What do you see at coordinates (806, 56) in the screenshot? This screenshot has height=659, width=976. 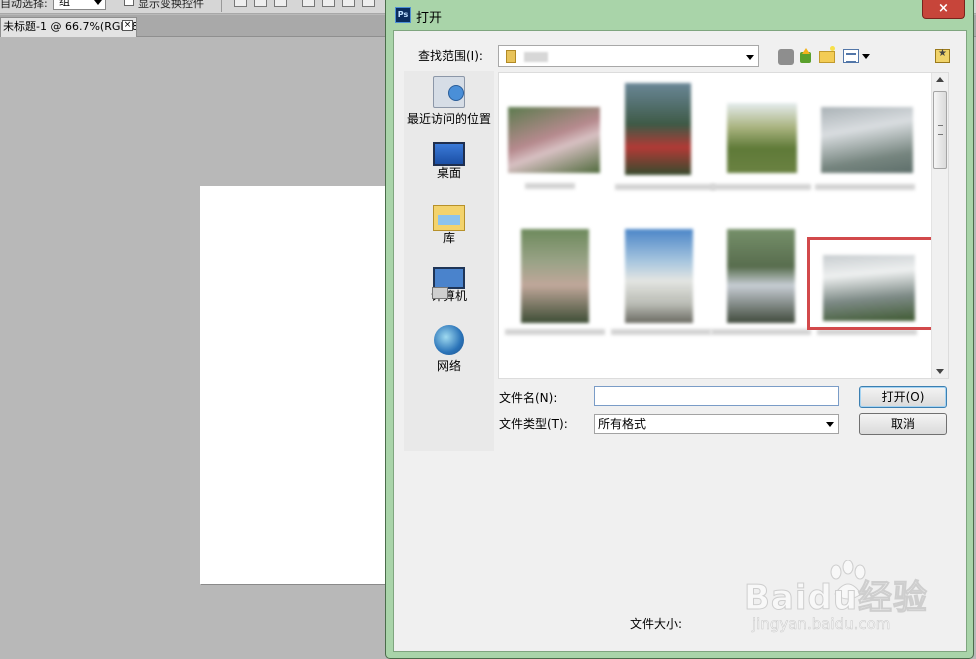 I see `up-folder-icon` at bounding box center [806, 56].